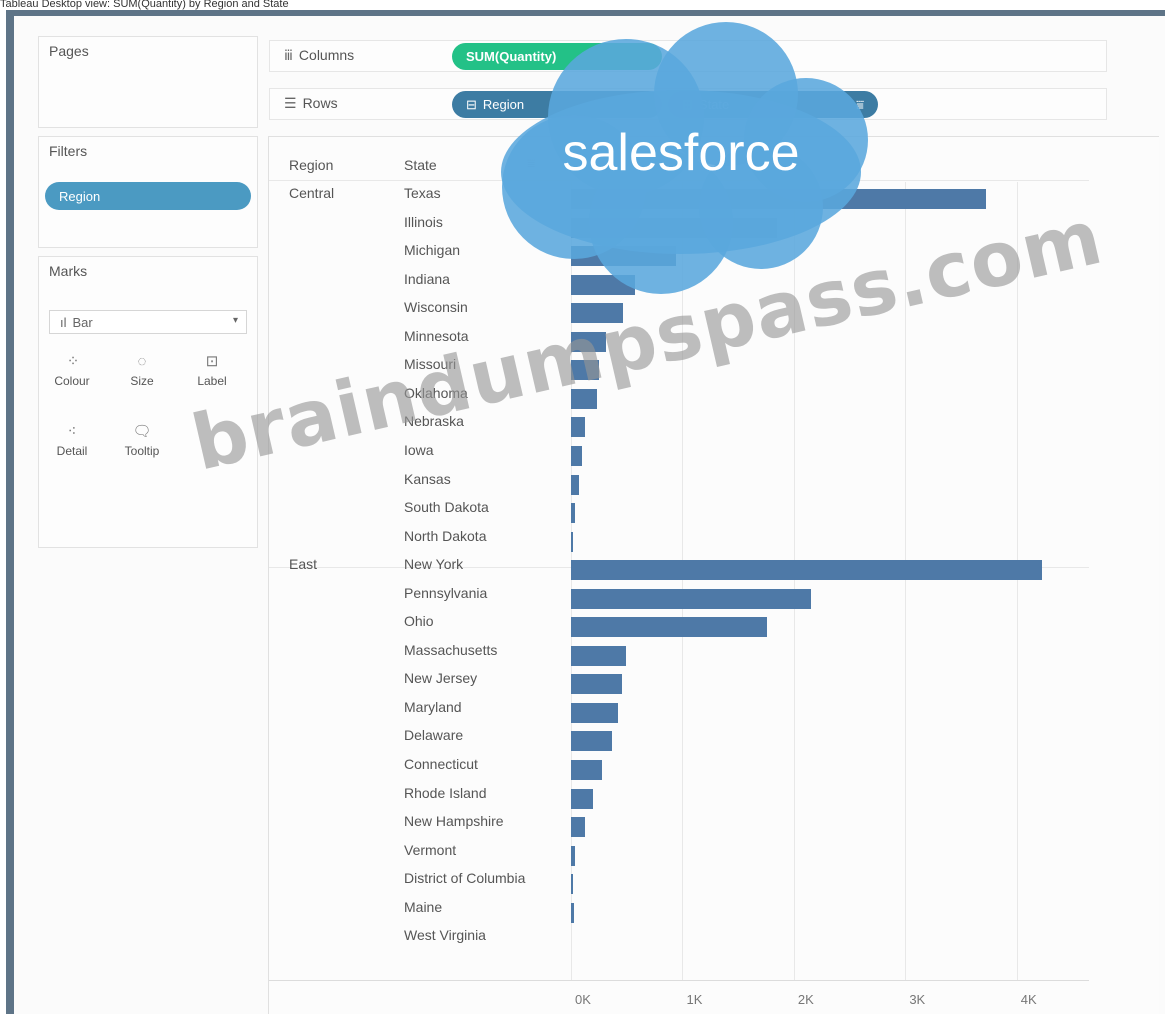 This screenshot has height=1014, width=1171. What do you see at coordinates (688, 56) in the screenshot?
I see `columns-shelf: ⅲ Columns SUM(Quantity)` at bounding box center [688, 56].